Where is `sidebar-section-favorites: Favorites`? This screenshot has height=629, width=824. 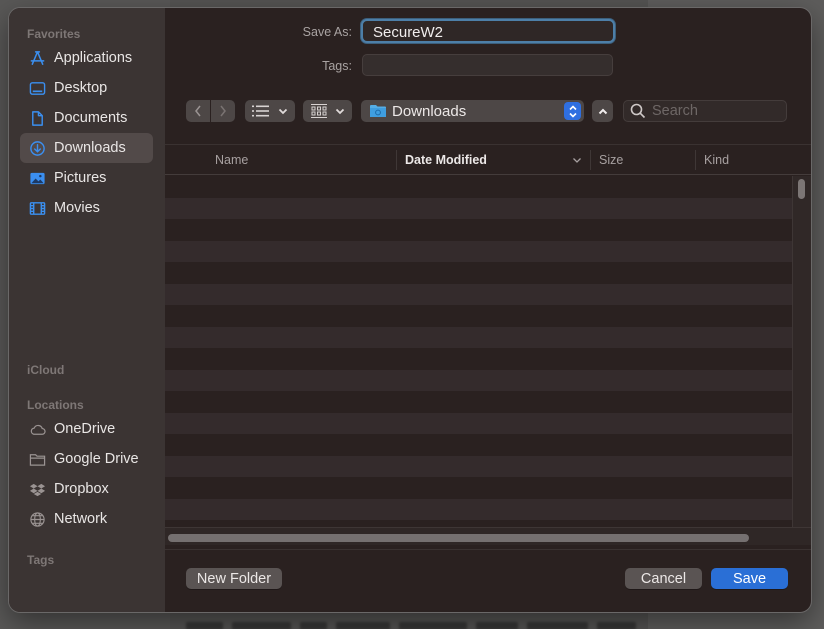 sidebar-section-favorites: Favorites is located at coordinates (54, 34).